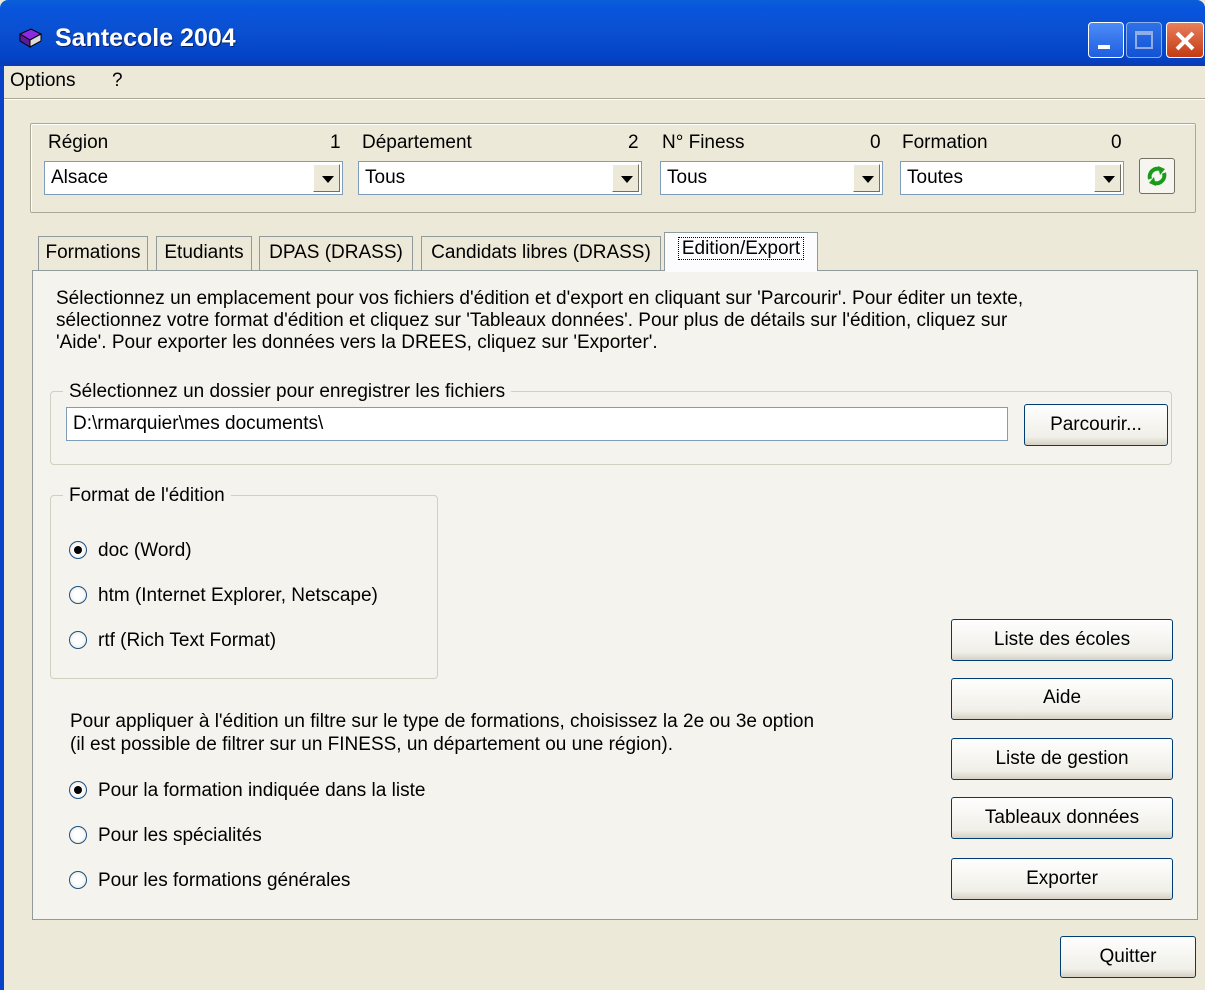 This screenshot has height=990, width=1205. I want to click on tableaux-donnees-button: Tableaux données, so click(1062, 818).